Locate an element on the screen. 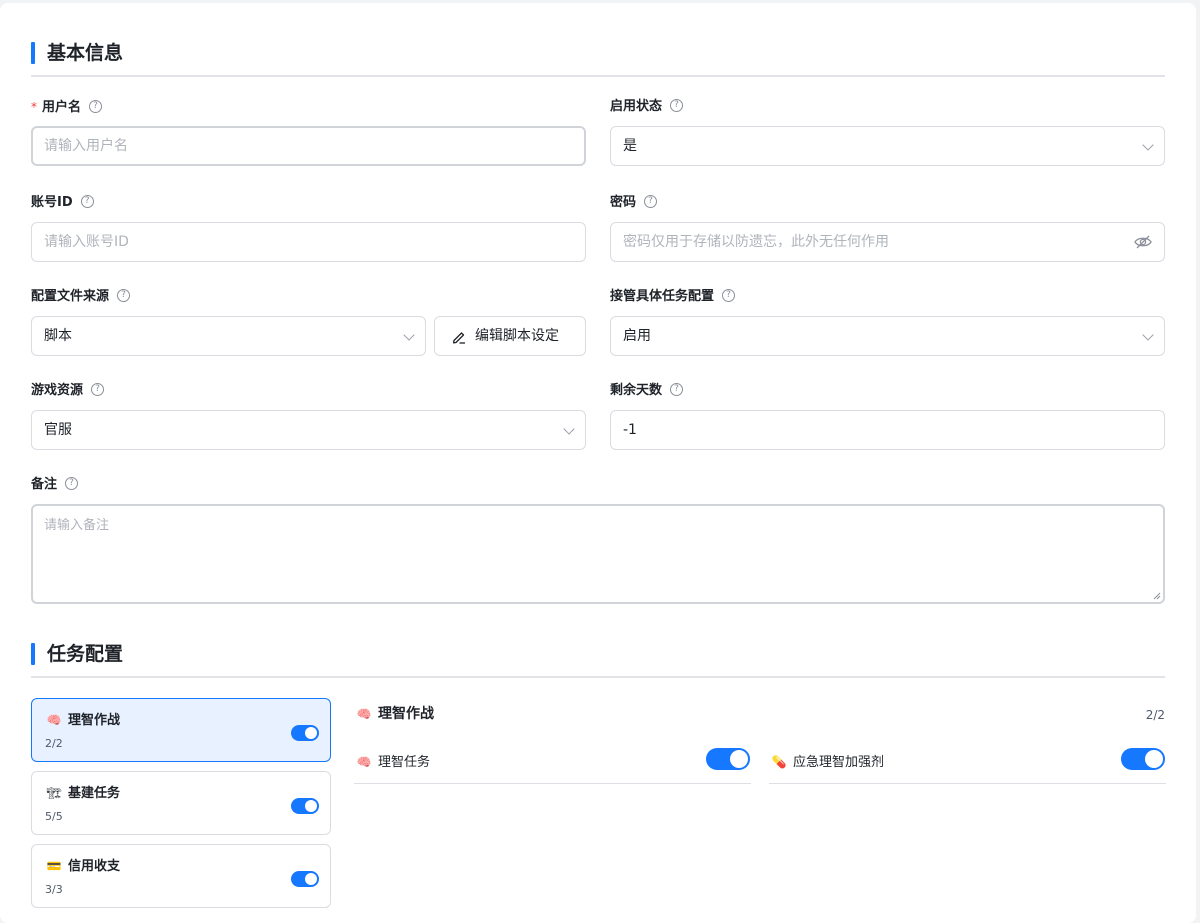  detail-title: 🧠 理智作战 is located at coordinates (395, 714).